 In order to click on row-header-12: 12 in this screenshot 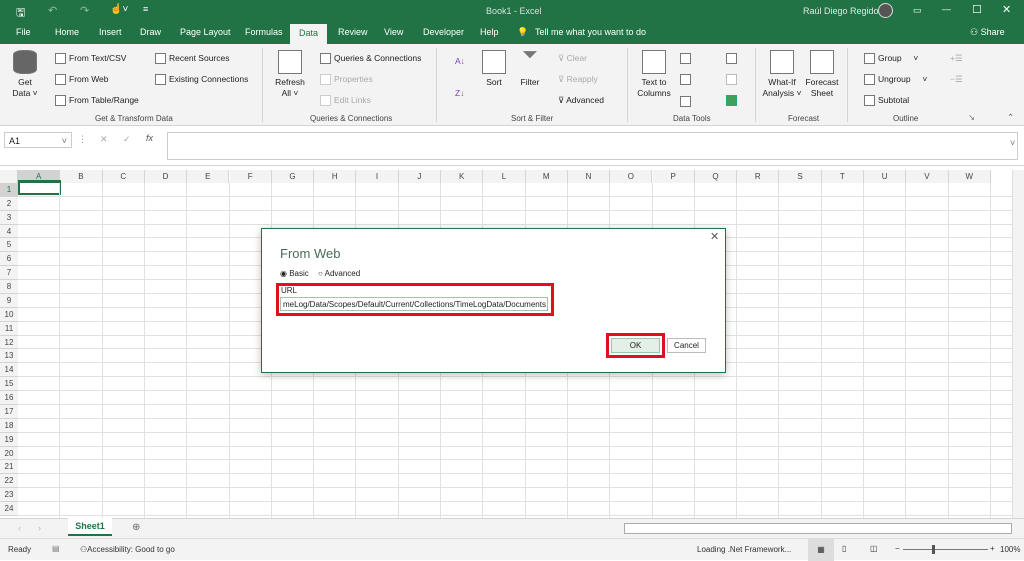, I will do `click(9, 342)`.